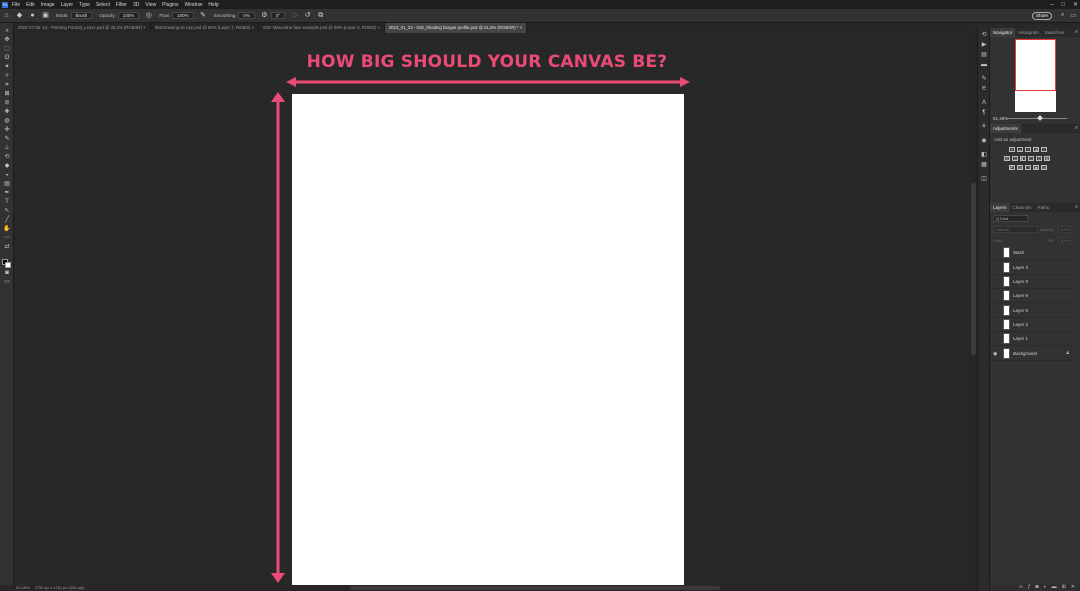 Image resolution: width=1080 pixels, height=591 pixels. What do you see at coordinates (16, 5) in the screenshot?
I see `menu-file: File` at bounding box center [16, 5].